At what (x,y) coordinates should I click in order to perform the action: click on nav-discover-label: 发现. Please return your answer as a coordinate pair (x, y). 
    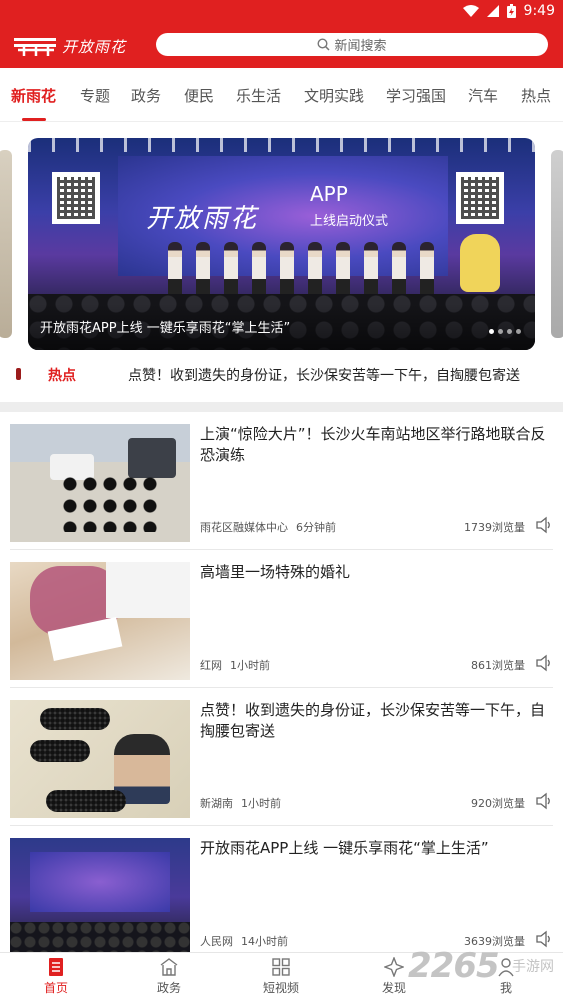
    Looking at the image, I should click on (393, 988).